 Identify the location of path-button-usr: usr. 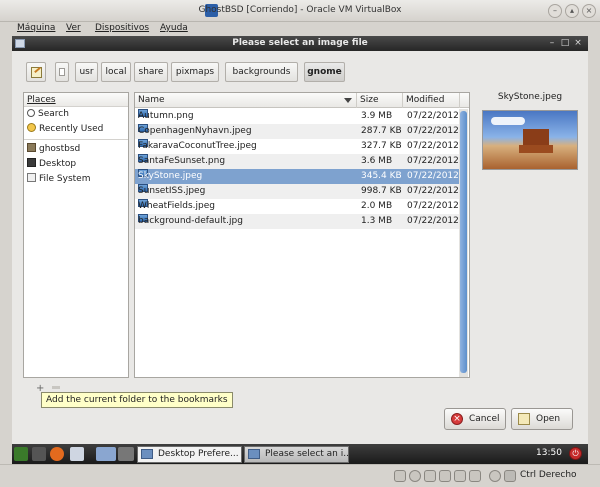
(86, 72).